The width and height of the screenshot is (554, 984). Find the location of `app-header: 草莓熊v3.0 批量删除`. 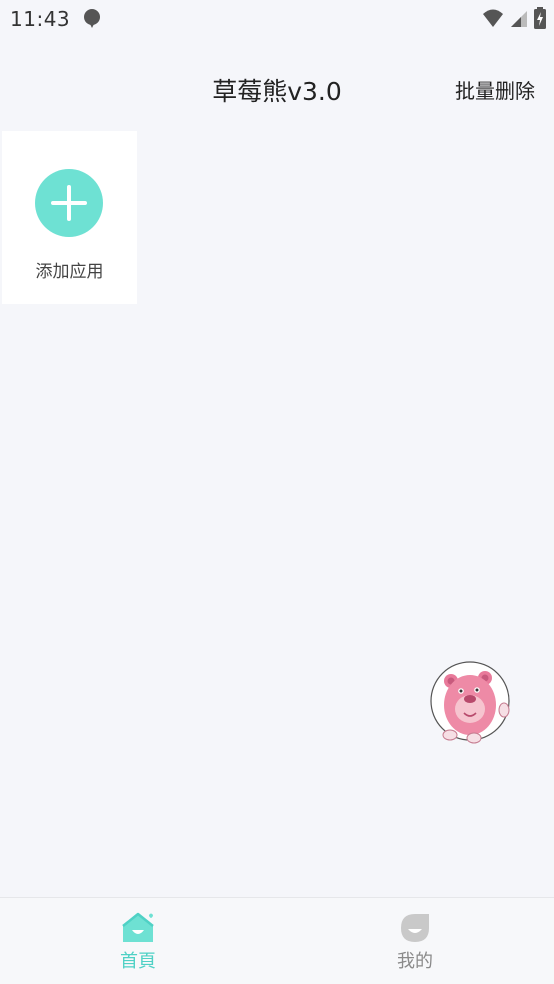

app-header: 草莓熊v3.0 批量删除 is located at coordinates (277, 89).